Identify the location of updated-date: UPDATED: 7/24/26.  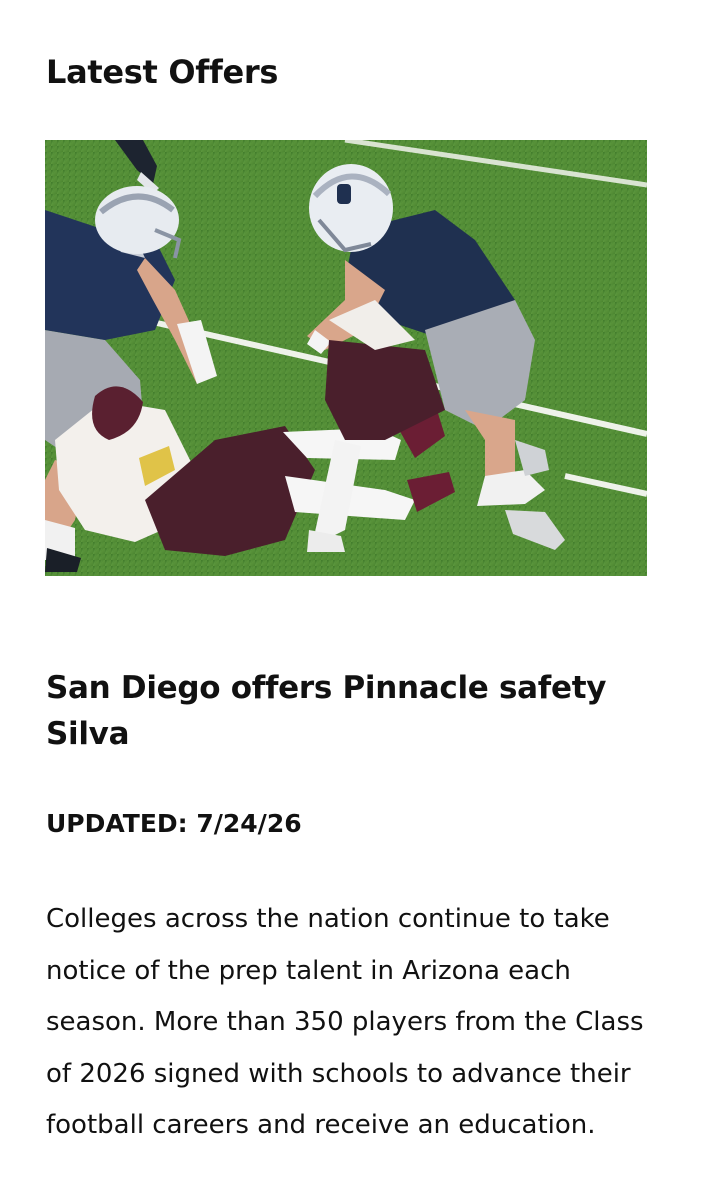
(174, 823).